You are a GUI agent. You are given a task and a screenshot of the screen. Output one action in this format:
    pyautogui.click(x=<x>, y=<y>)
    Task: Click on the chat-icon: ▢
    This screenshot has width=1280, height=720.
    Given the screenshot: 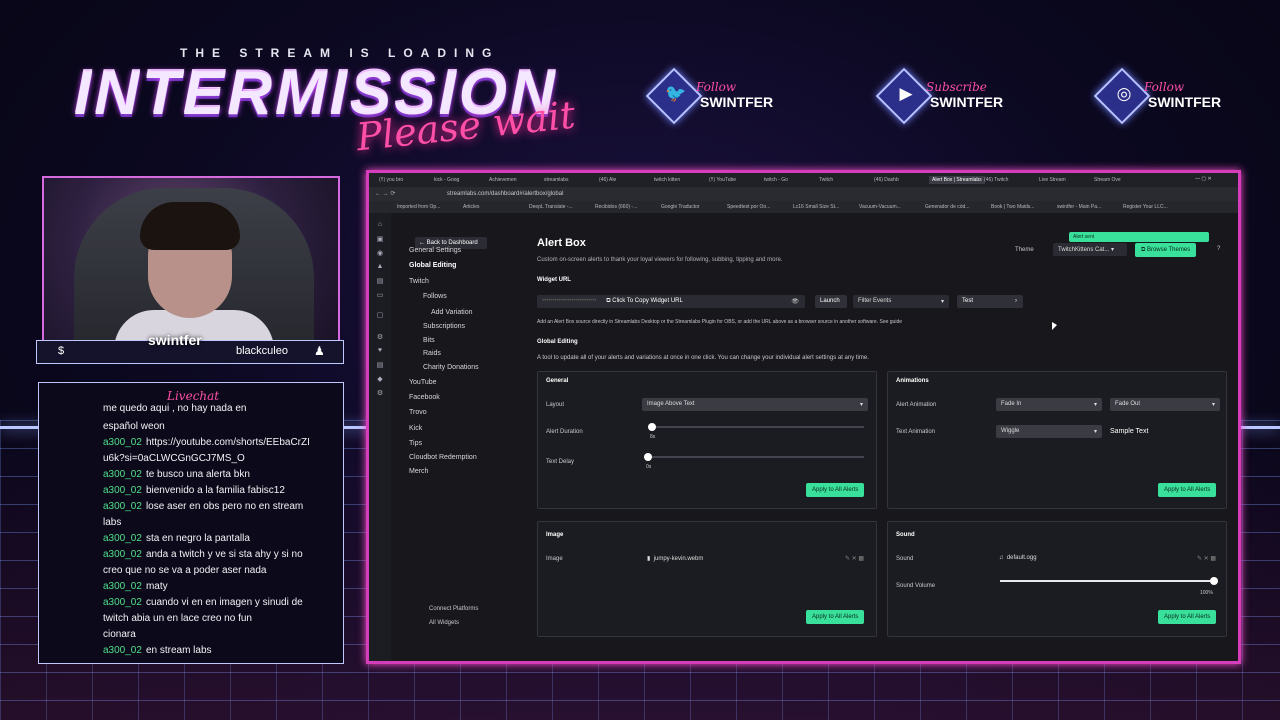 What is the action you would take?
    pyautogui.click(x=380, y=315)
    